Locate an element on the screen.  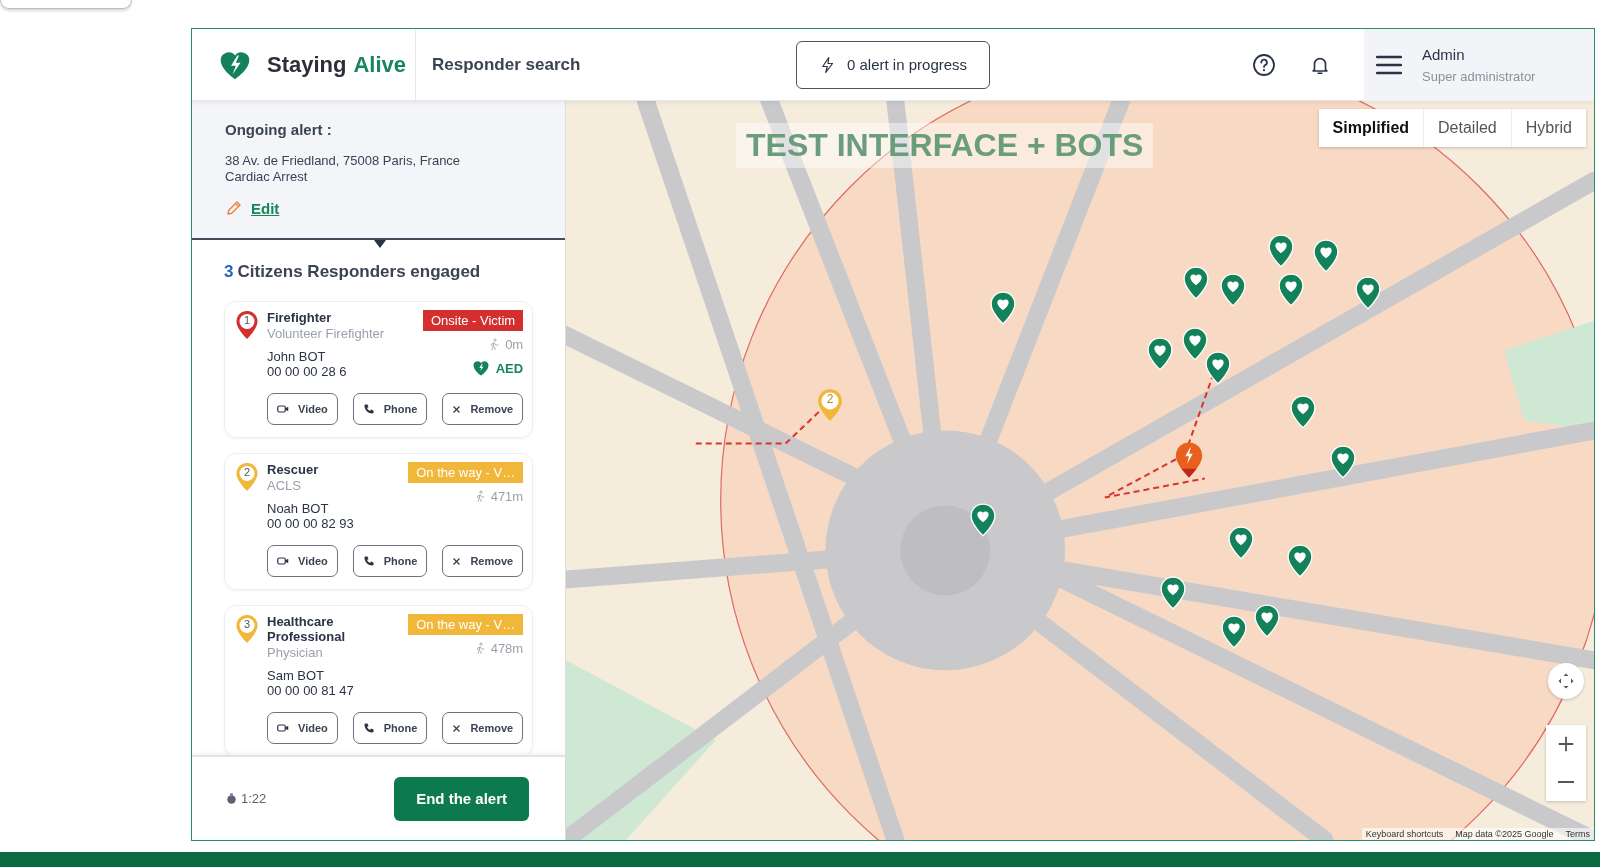
distance: 0m is located at coordinates (514, 344).